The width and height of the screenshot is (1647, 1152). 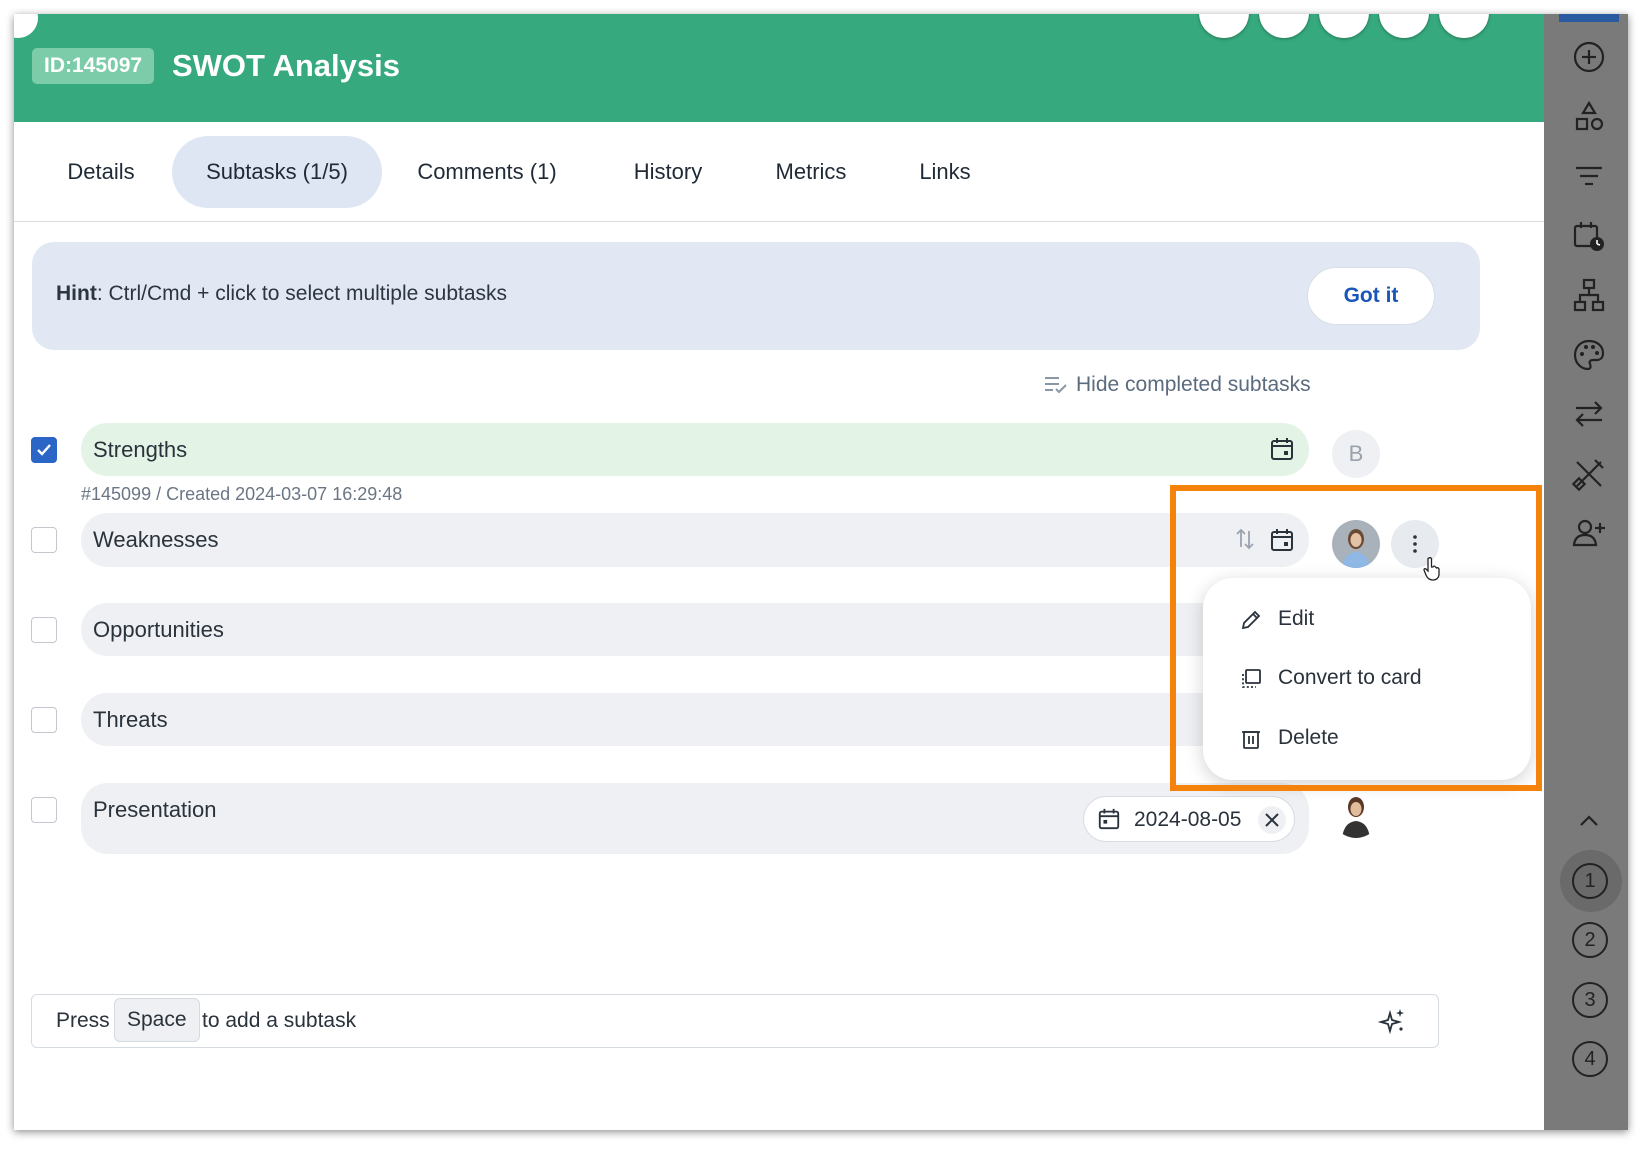 I want to click on avatar: B, so click(x=1356, y=454).